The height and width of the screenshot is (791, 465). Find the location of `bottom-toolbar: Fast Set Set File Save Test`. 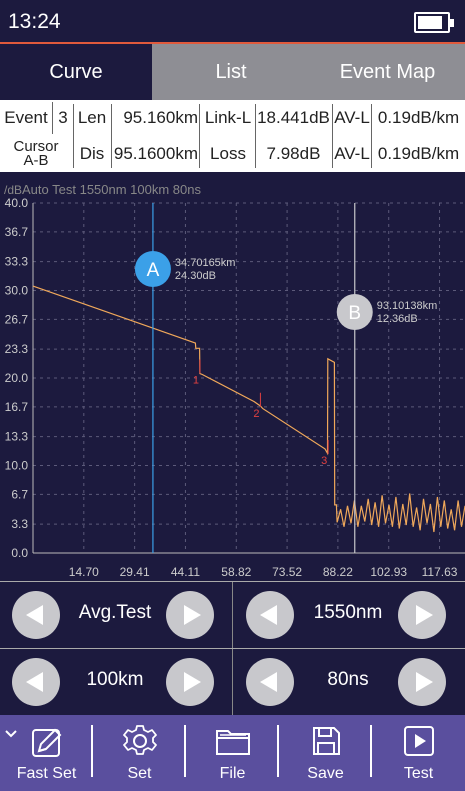

bottom-toolbar: Fast Set Set File Save Test is located at coordinates (232, 753).